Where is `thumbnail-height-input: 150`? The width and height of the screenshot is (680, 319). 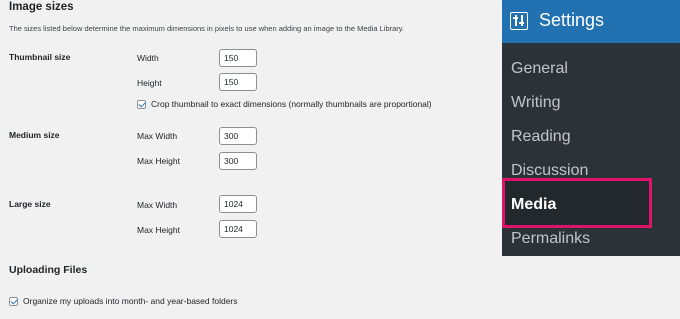
thumbnail-height-input: 150 is located at coordinates (238, 82).